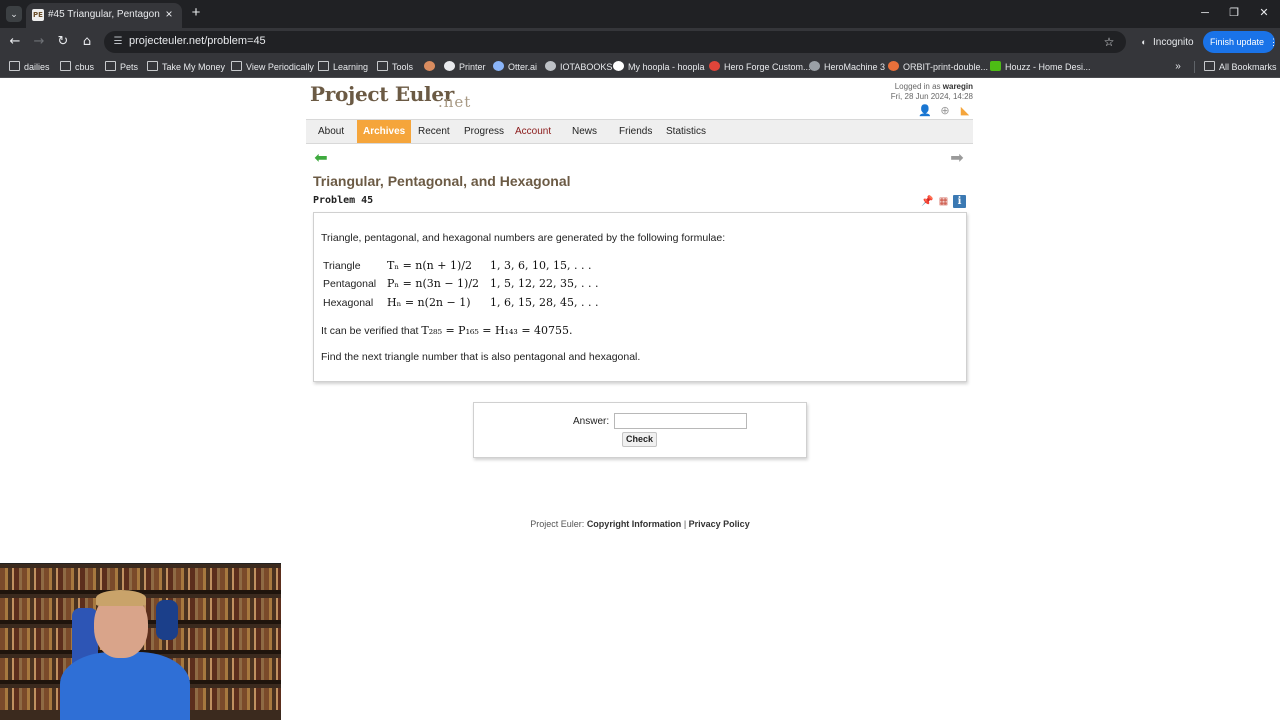 The width and height of the screenshot is (1280, 720). I want to click on incognito-indicator: ◐ Incognito, so click(1166, 42).